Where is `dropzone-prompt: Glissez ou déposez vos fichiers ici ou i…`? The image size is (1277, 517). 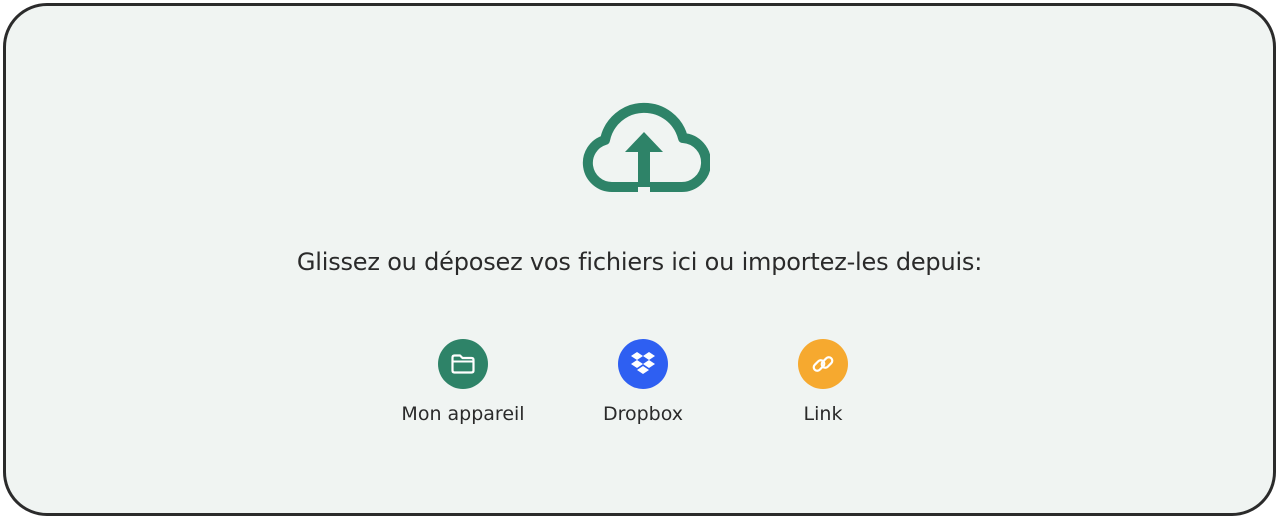 dropzone-prompt: Glissez ou déposez vos fichiers ici ou i… is located at coordinates (639, 262).